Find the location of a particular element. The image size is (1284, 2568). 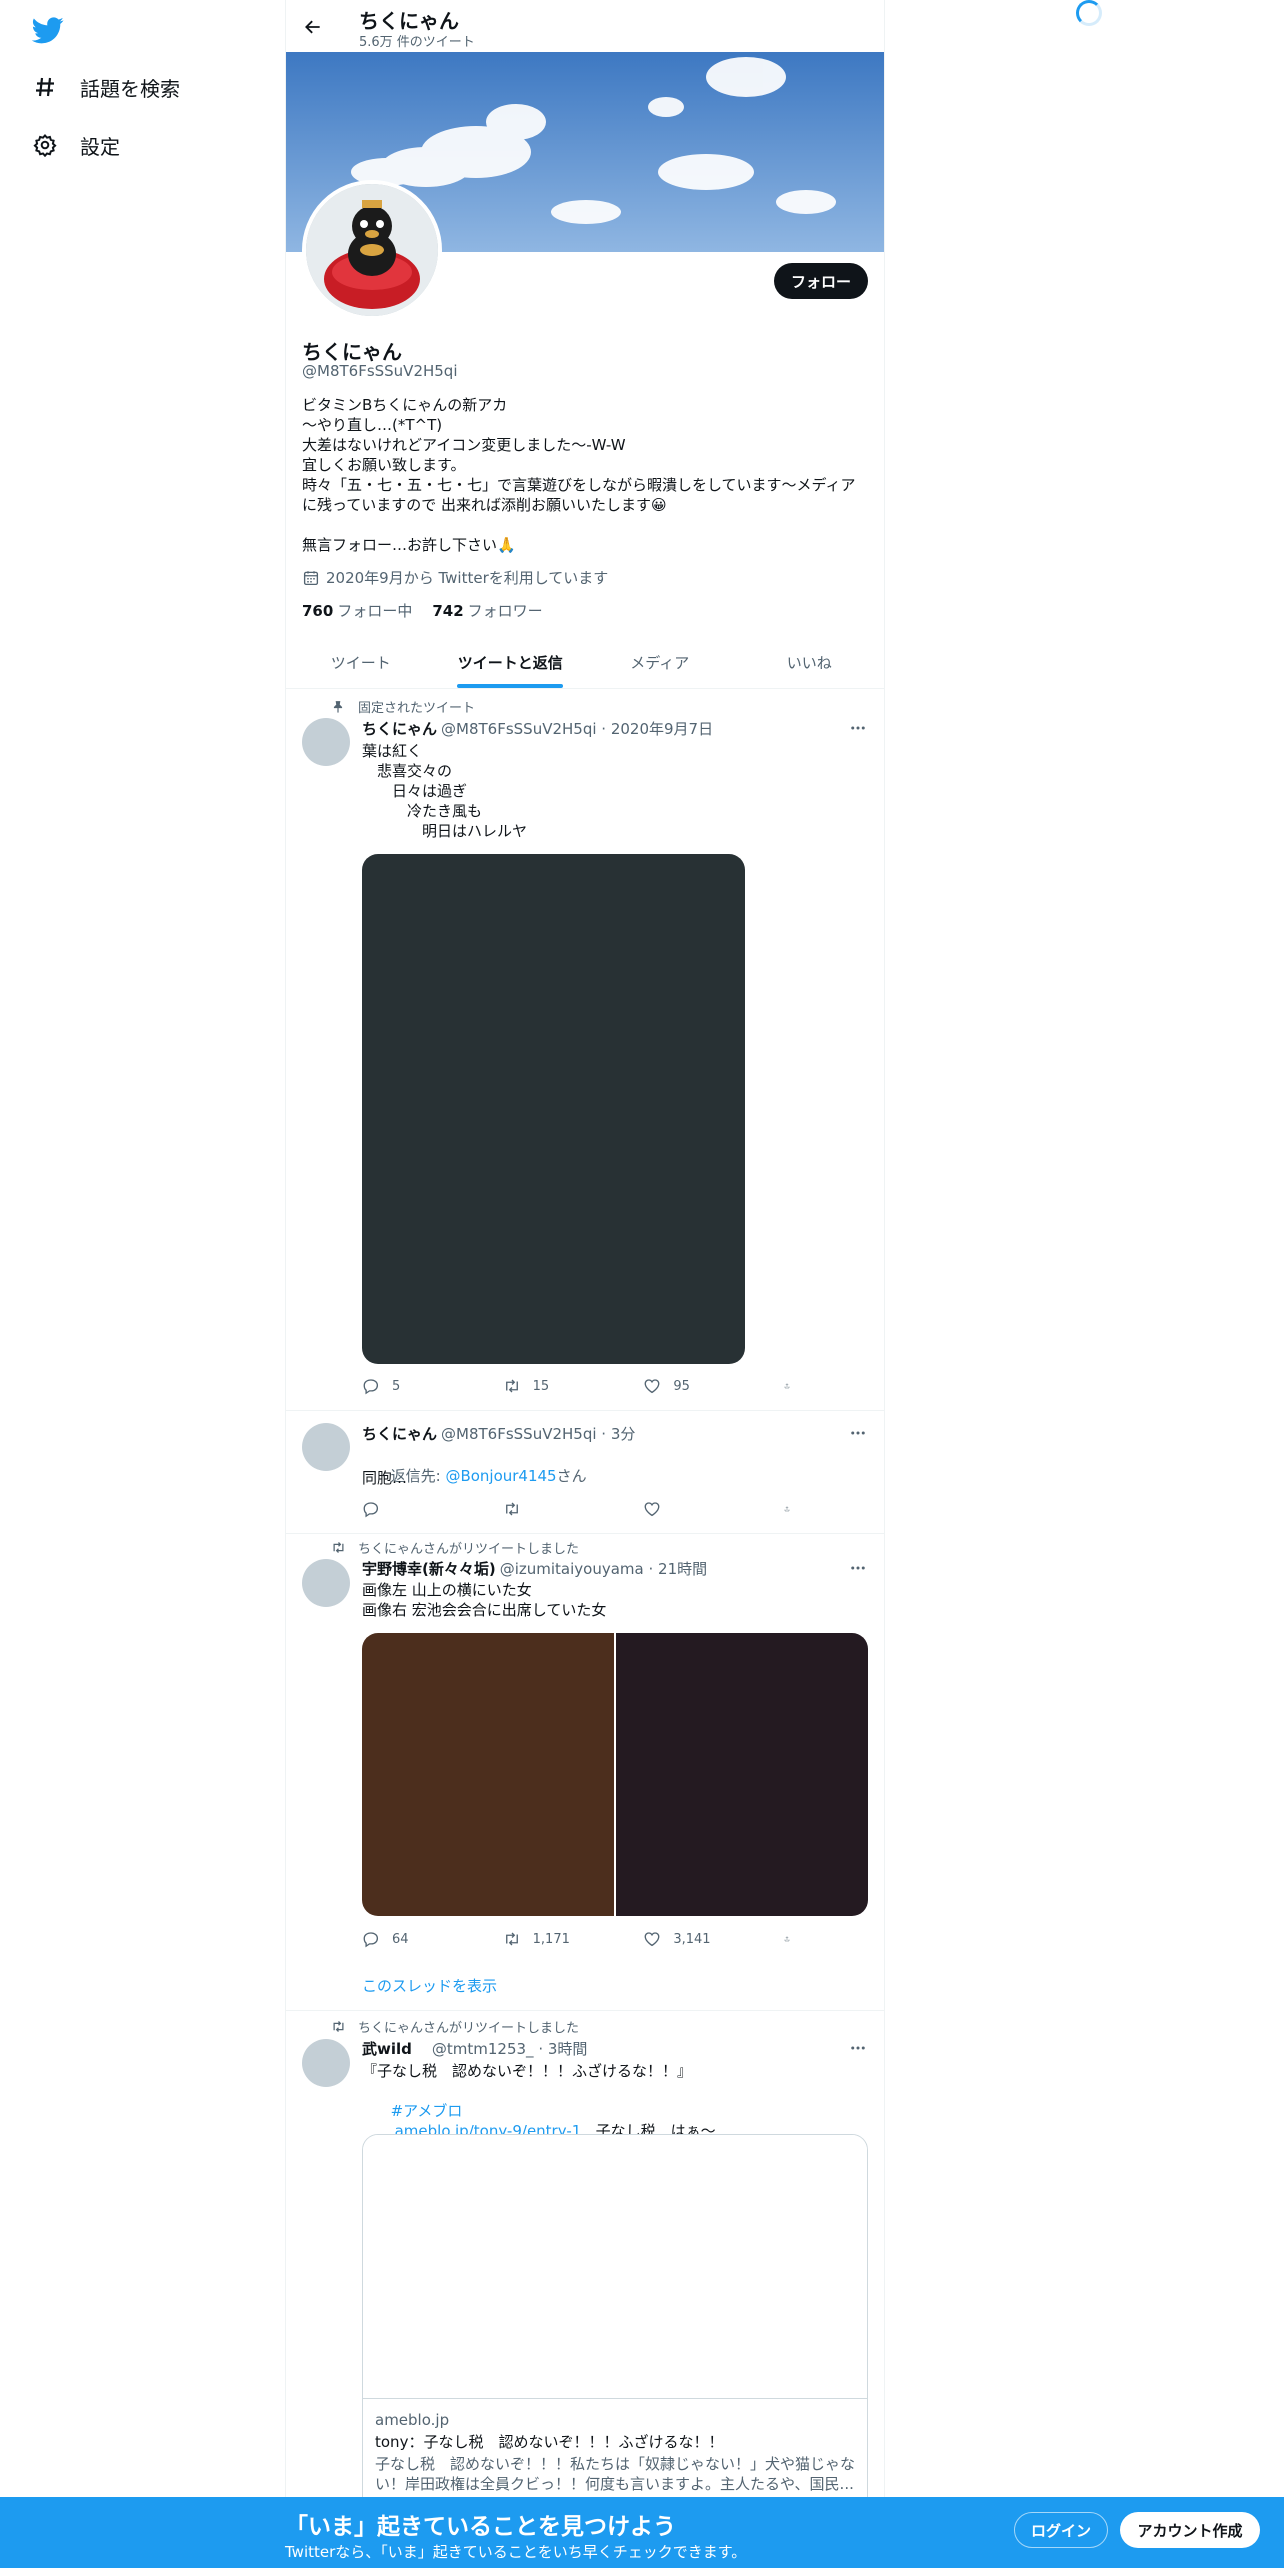

followers-count: 742 is located at coordinates (448, 611).